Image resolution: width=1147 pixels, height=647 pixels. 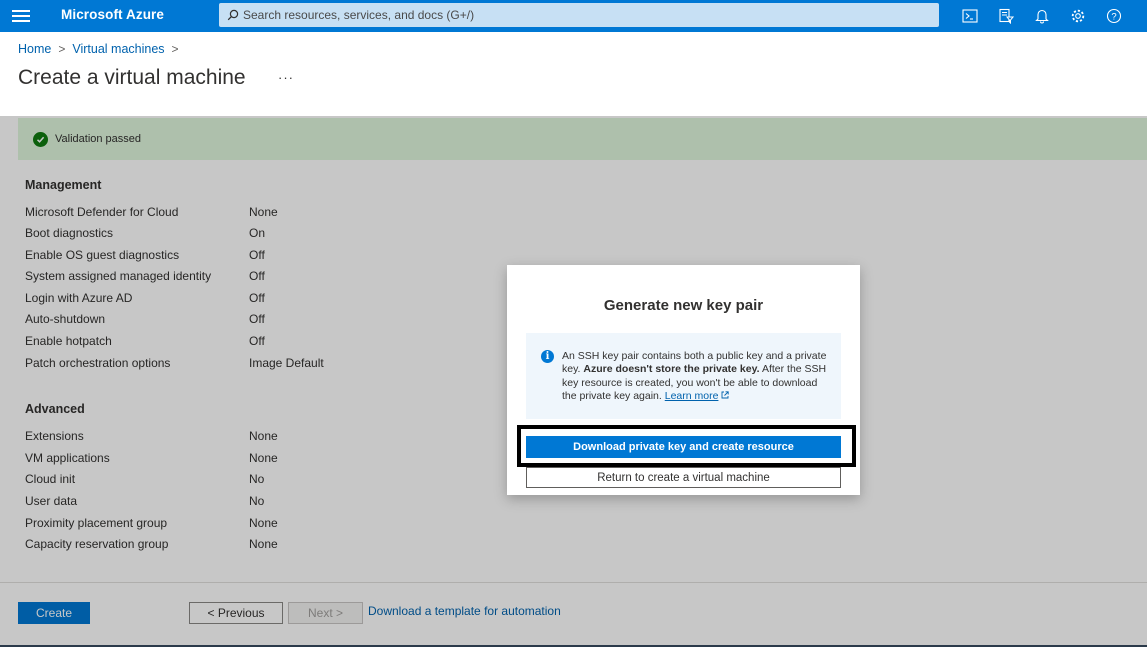 I want to click on top-navigation-bar: Microsoft Azure ?, so click(x=573, y=16).